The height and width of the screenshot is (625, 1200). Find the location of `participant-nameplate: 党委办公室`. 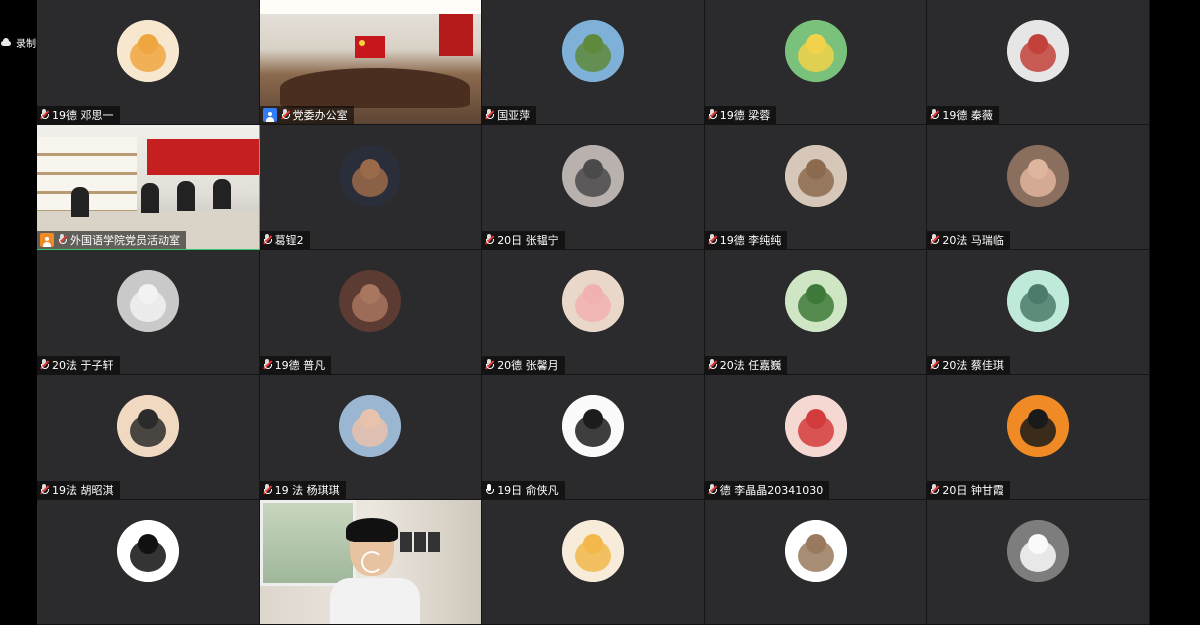

participant-nameplate: 党委办公室 is located at coordinates (306, 115).